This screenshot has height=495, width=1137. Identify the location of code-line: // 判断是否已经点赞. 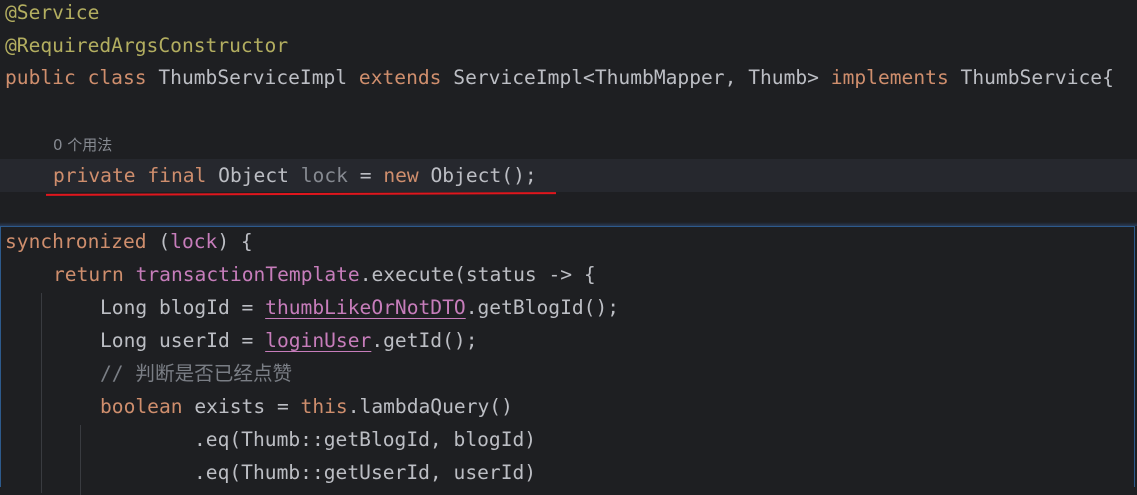
(196, 373).